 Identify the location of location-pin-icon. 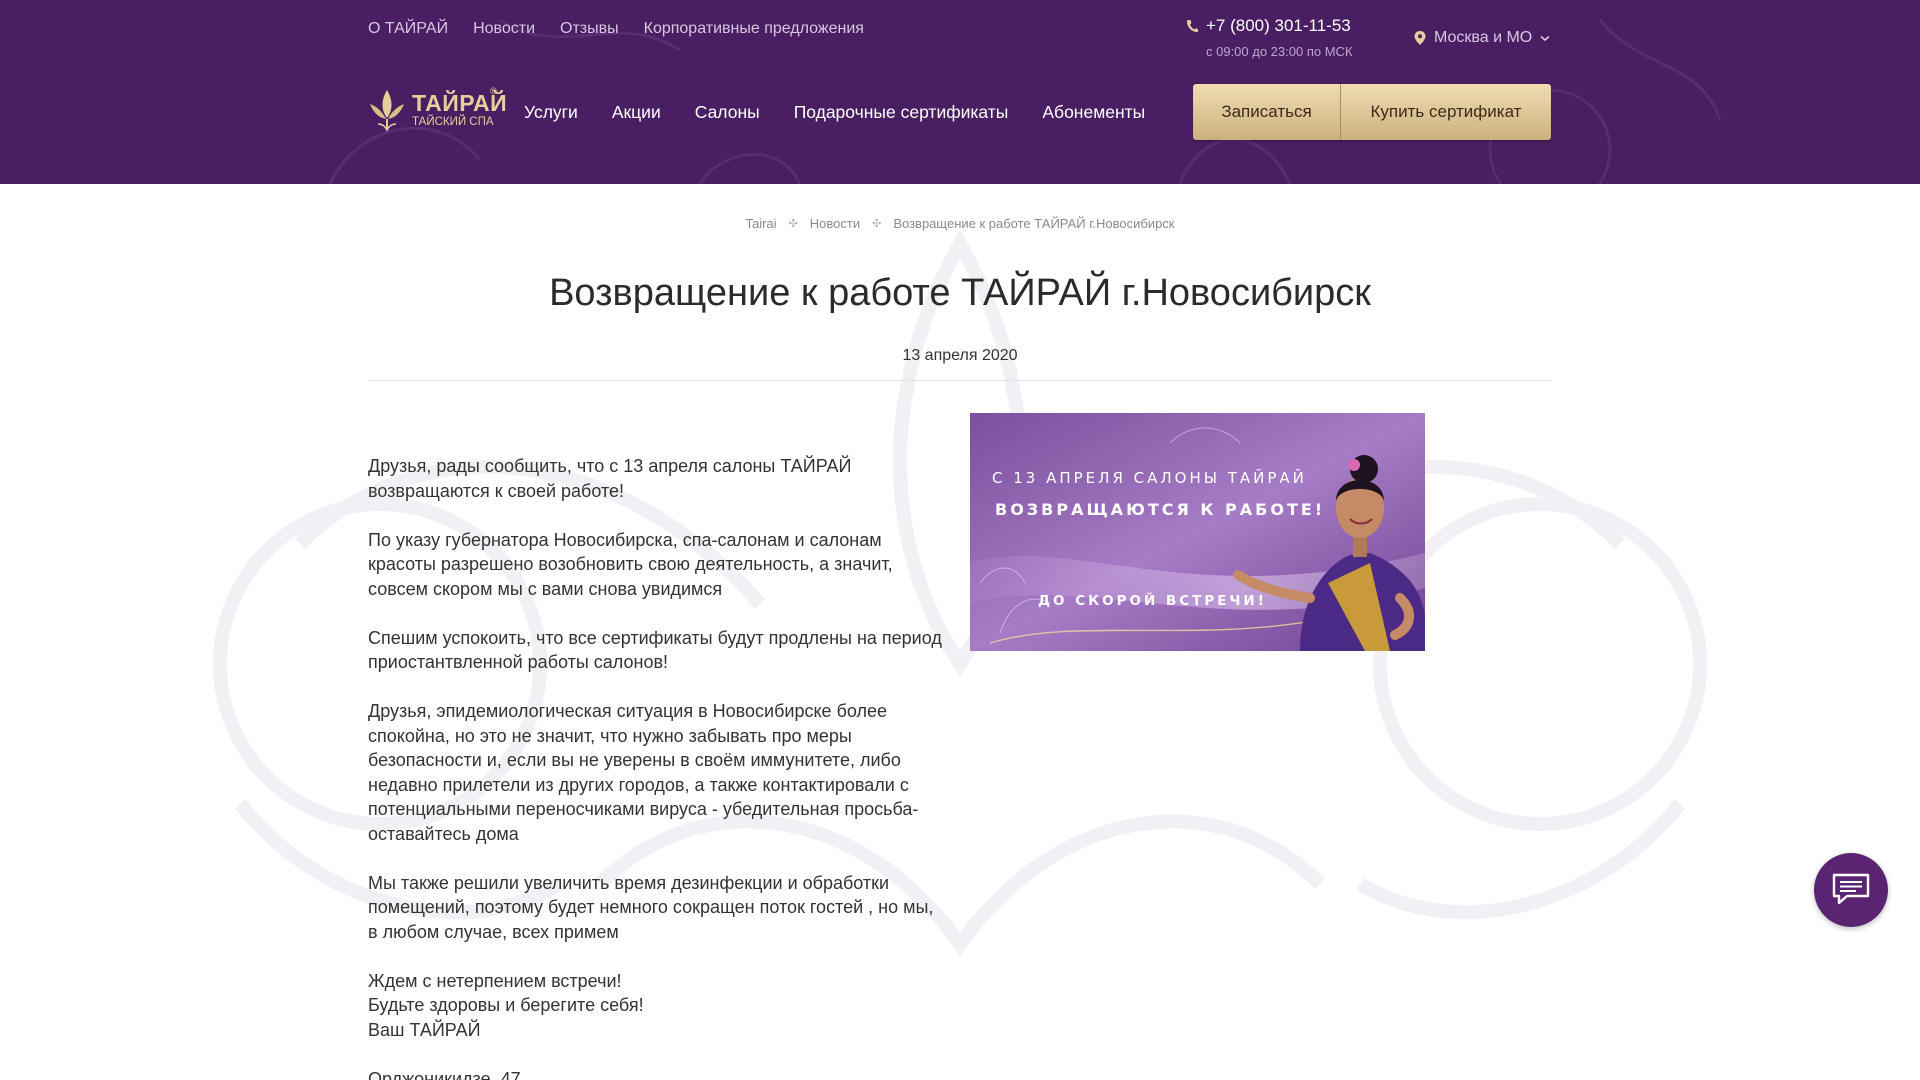
(1420, 38).